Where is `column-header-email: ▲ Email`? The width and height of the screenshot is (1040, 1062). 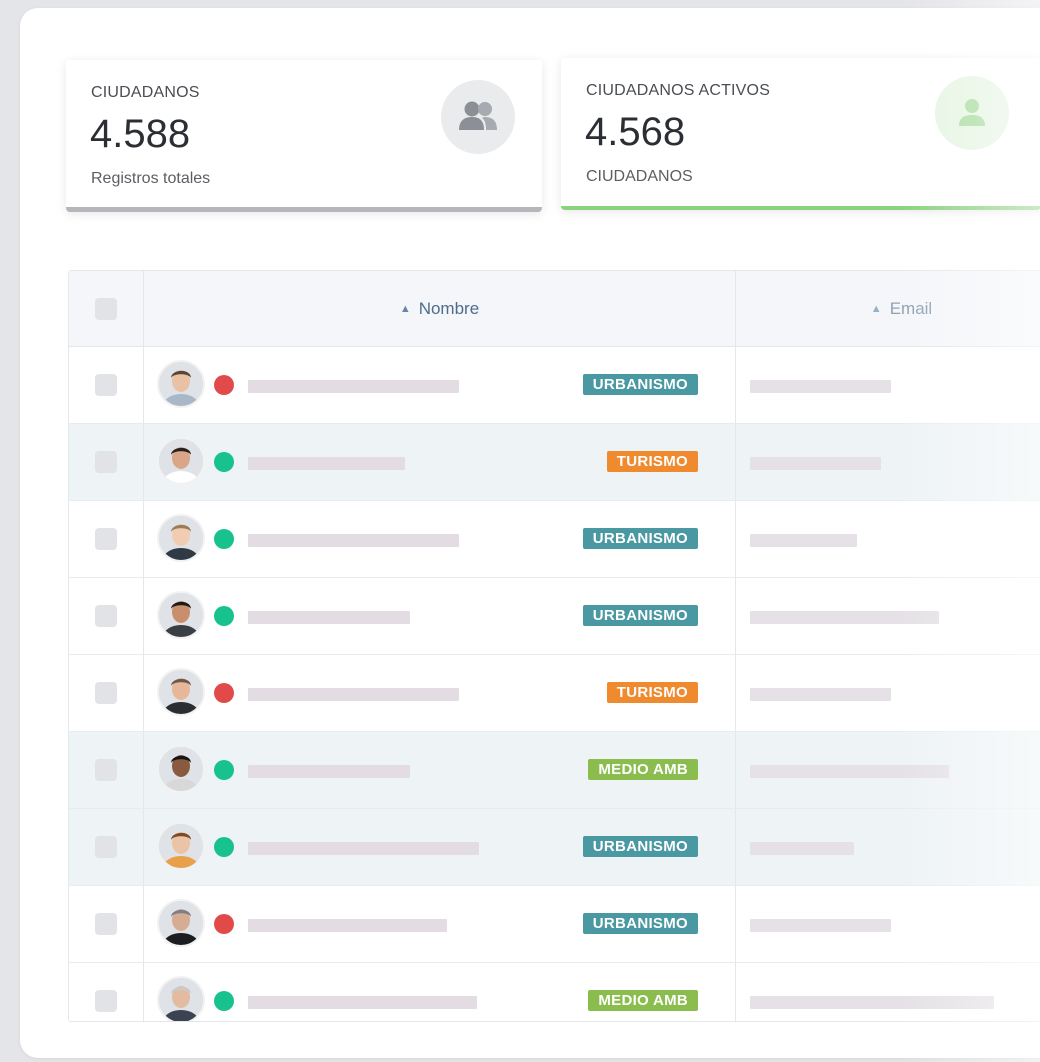 column-header-email: ▲ Email is located at coordinates (888, 308).